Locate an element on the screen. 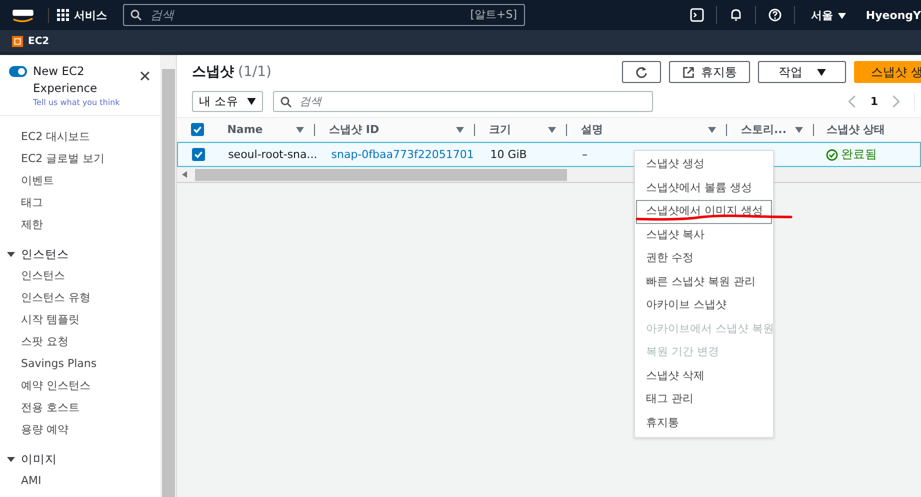 The image size is (921, 497). nav-section-header: 인스턴스 is located at coordinates (80, 254).